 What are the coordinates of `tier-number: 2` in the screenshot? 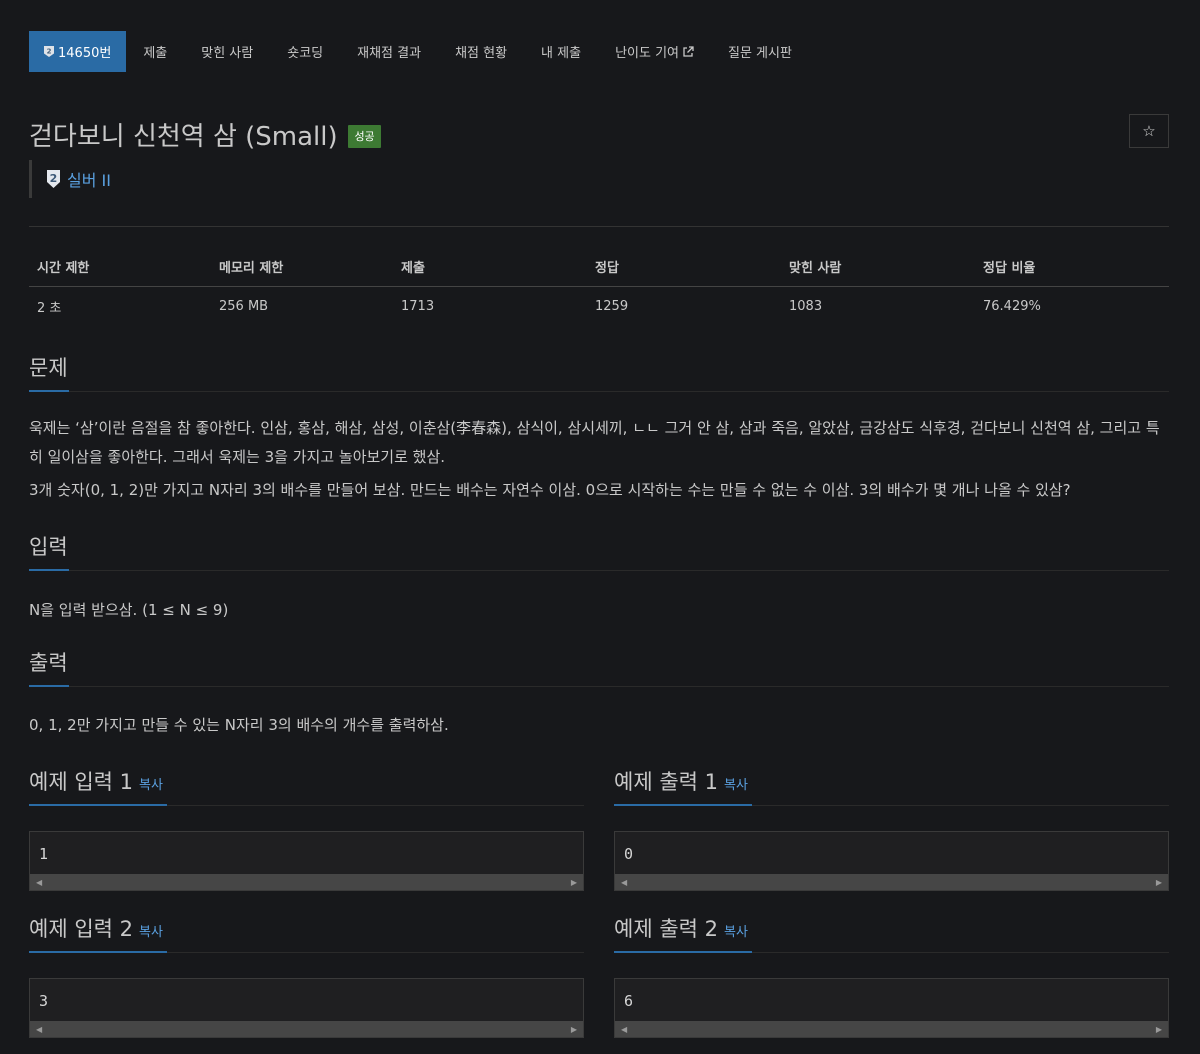 It's located at (54, 178).